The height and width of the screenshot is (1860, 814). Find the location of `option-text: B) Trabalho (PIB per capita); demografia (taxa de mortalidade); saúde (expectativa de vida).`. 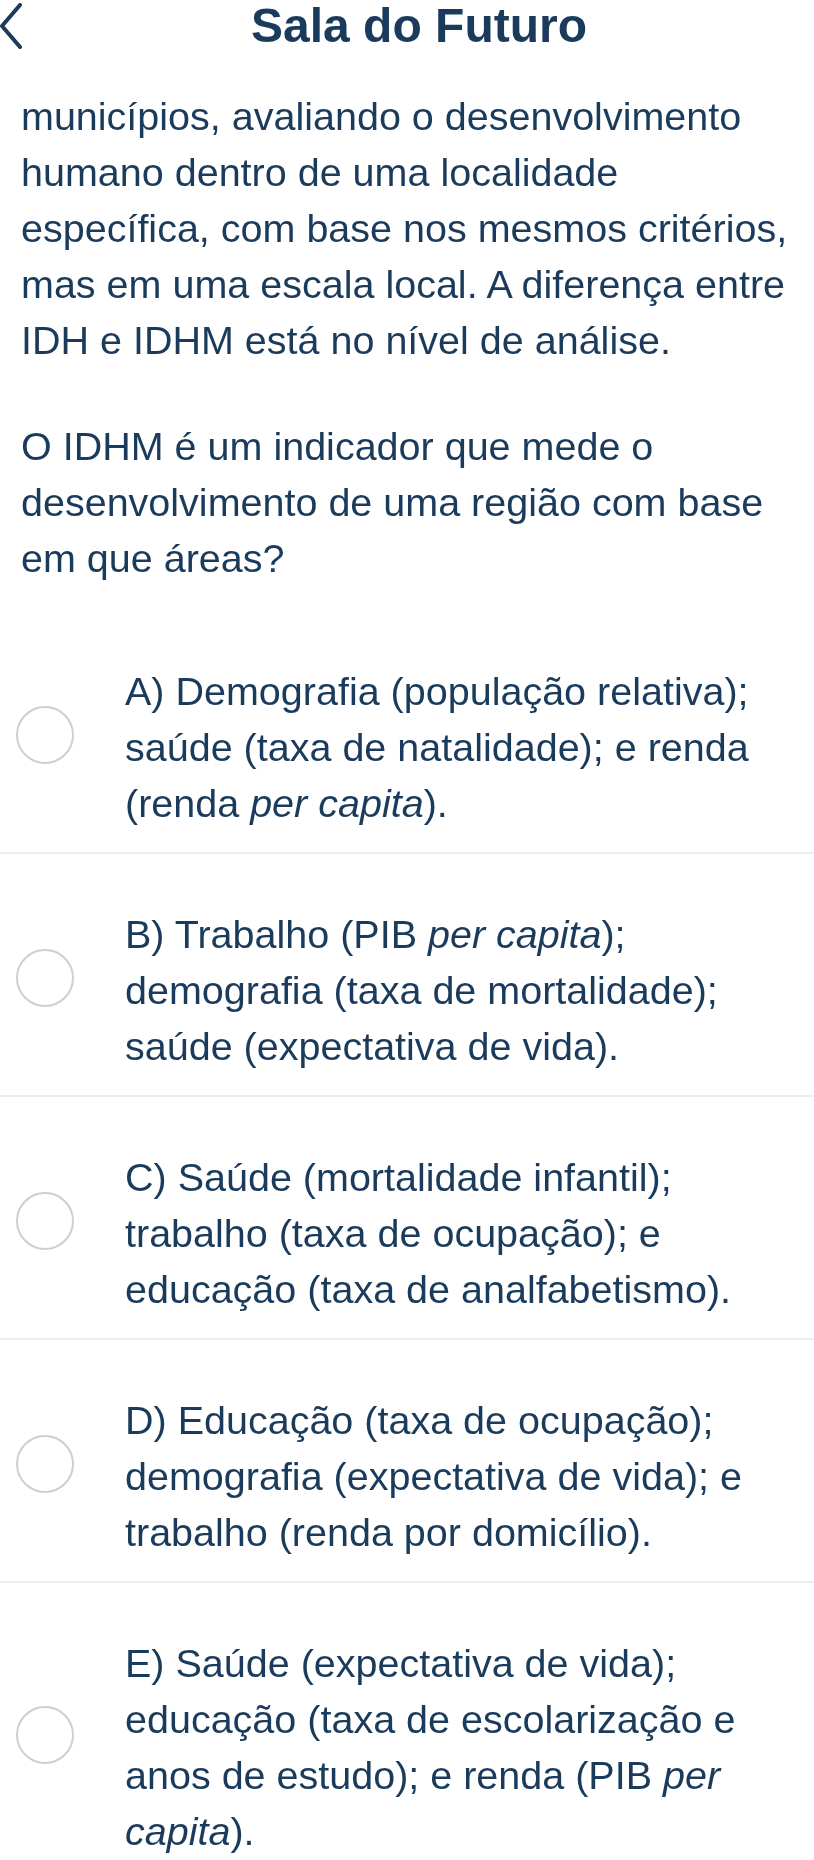

option-text: B) Trabalho (PIB per capita); demografia (taxa de mortalidade); saúde (expectativa de vida). is located at coordinates (422, 990).